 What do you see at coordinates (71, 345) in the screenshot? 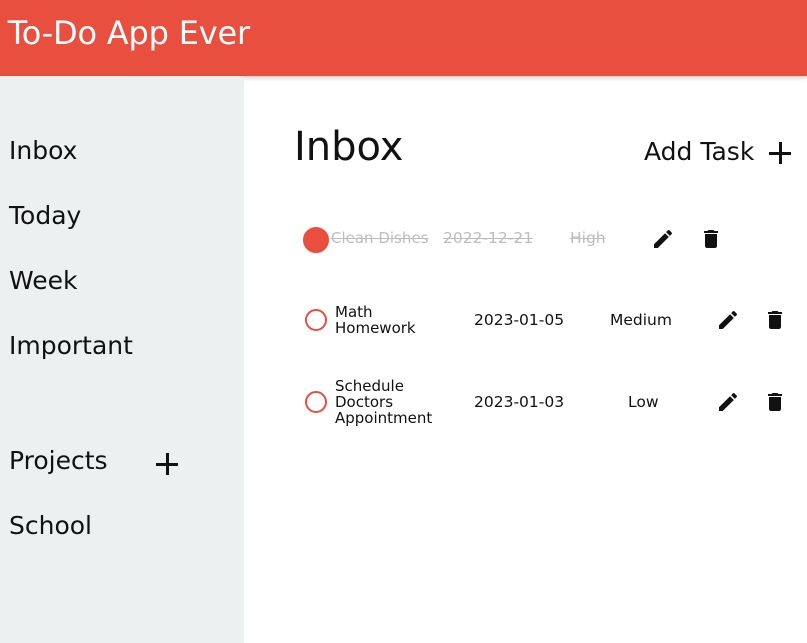
I see `sidebar-item-important: Important` at bounding box center [71, 345].